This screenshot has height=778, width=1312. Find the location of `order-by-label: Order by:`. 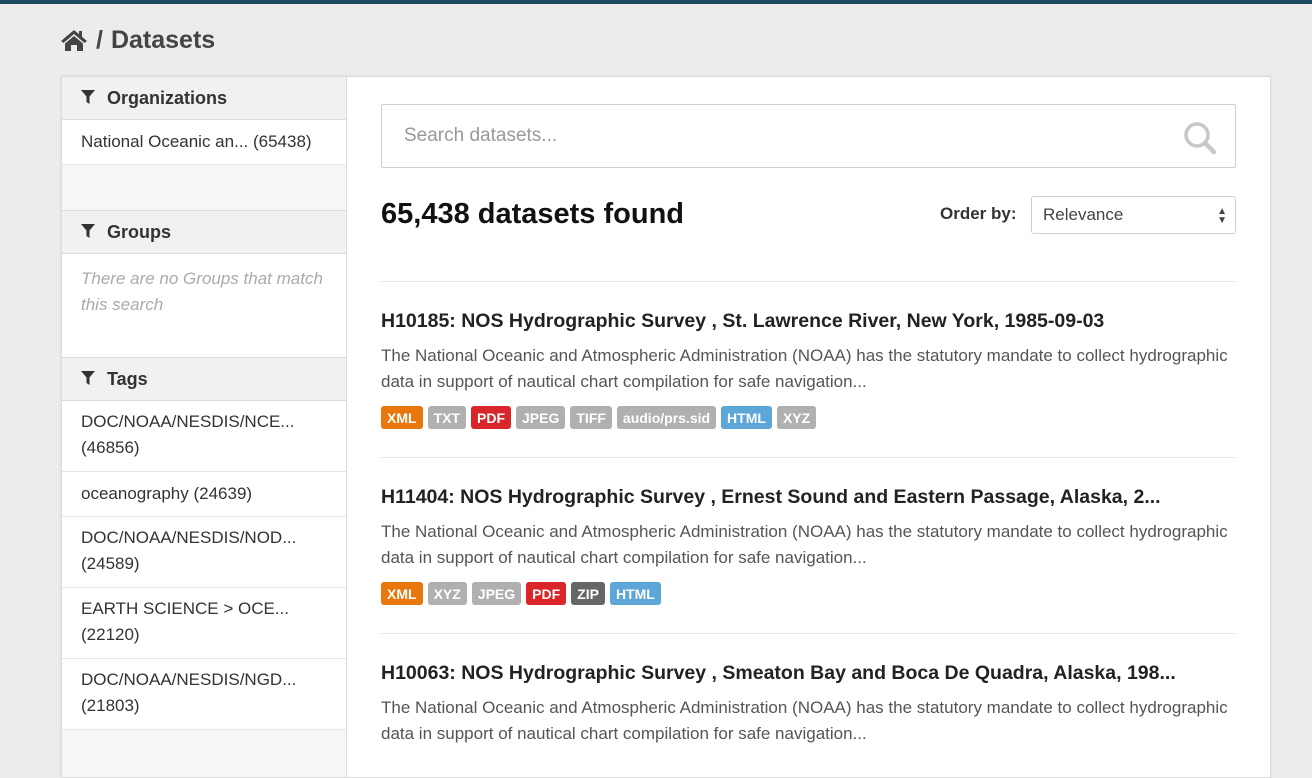

order-by-label: Order by: is located at coordinates (978, 213).